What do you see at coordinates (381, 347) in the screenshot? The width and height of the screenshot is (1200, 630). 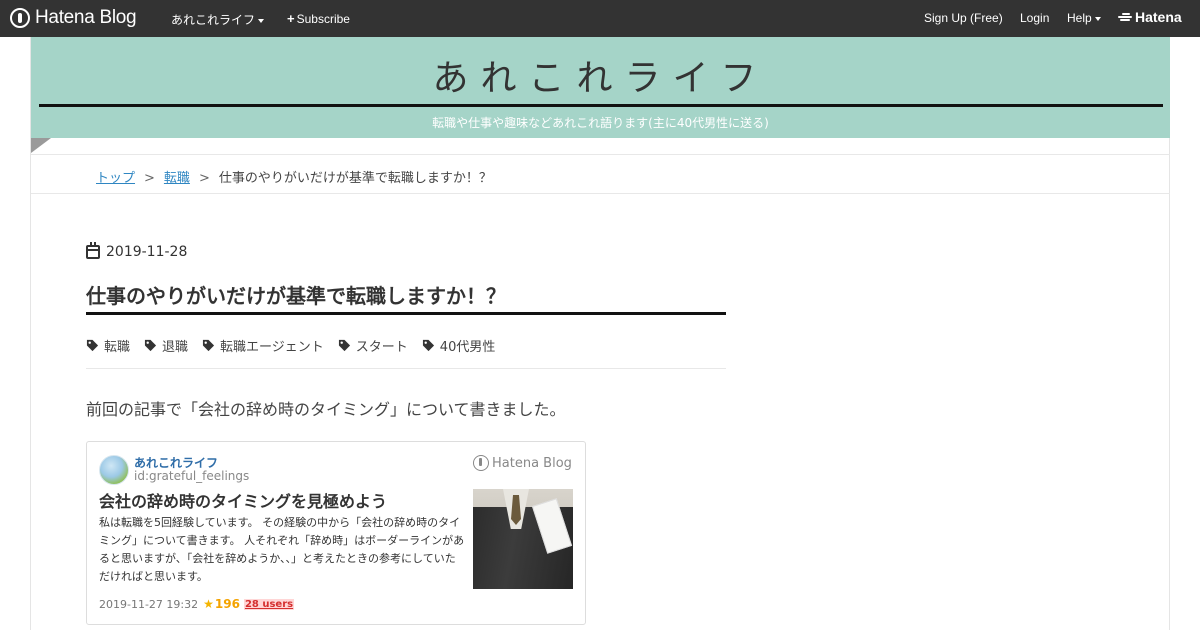 I see `tag-label: スタート` at bounding box center [381, 347].